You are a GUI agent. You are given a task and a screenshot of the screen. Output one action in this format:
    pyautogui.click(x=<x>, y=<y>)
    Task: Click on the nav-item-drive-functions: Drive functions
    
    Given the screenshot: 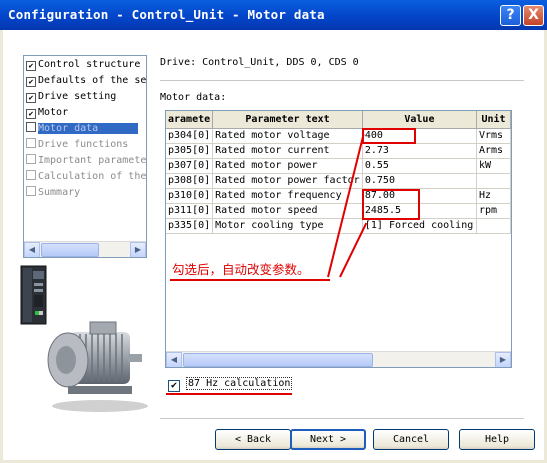 What is the action you would take?
    pyautogui.click(x=86, y=145)
    